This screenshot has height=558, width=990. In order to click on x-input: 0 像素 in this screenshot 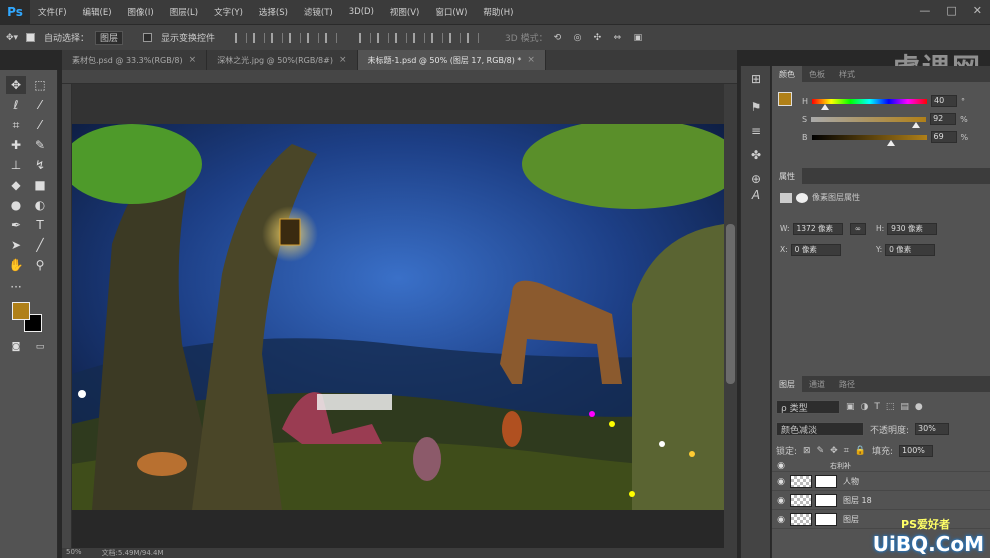, I will do `click(815, 249)`.